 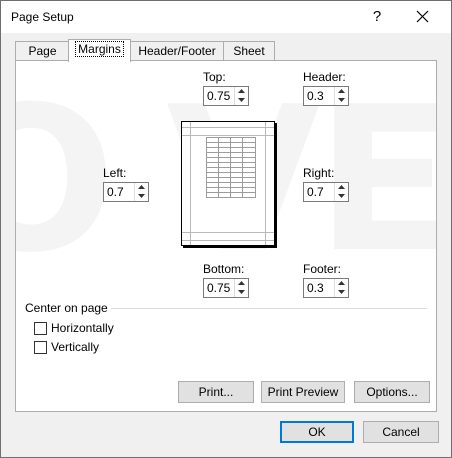 I want to click on header-margin-value: 0.3, so click(x=315, y=96).